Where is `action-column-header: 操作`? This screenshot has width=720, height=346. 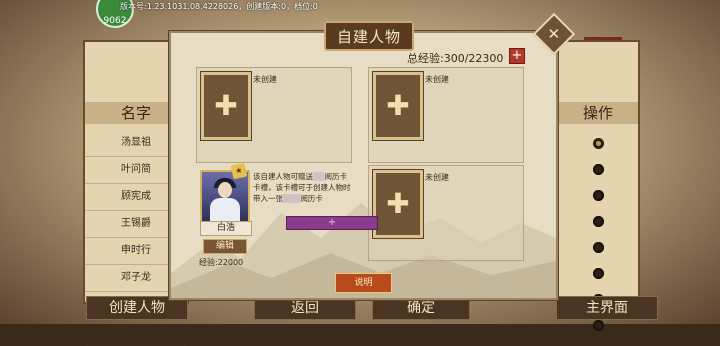 action-column-header: 操作 is located at coordinates (598, 113).